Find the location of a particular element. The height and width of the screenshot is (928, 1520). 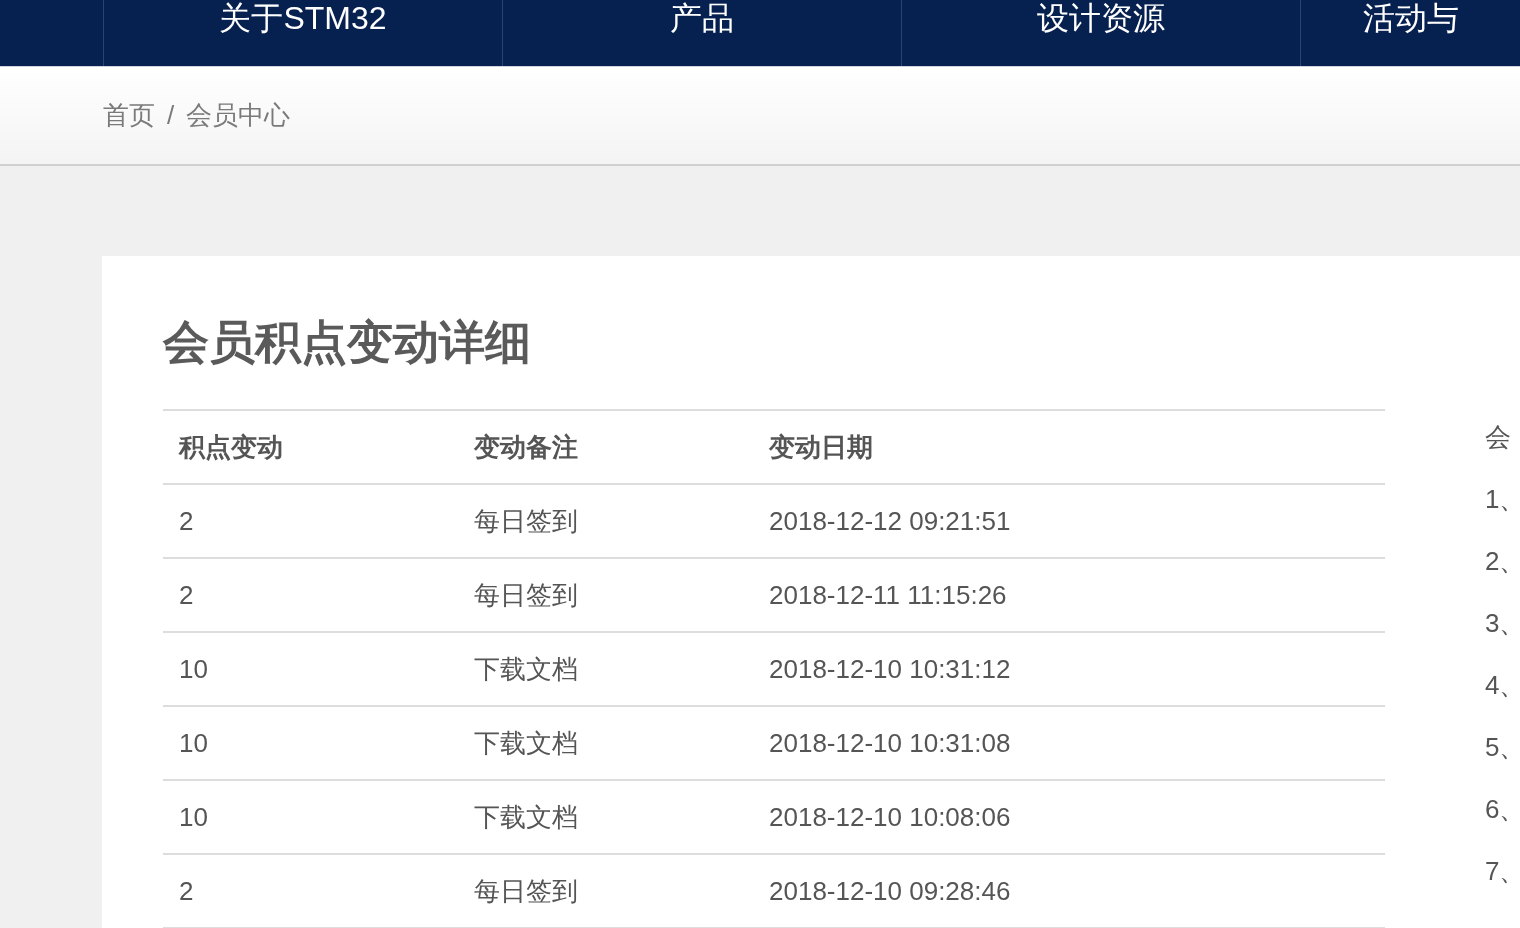

side-panel-heading: 会 is located at coordinates (1498, 437).